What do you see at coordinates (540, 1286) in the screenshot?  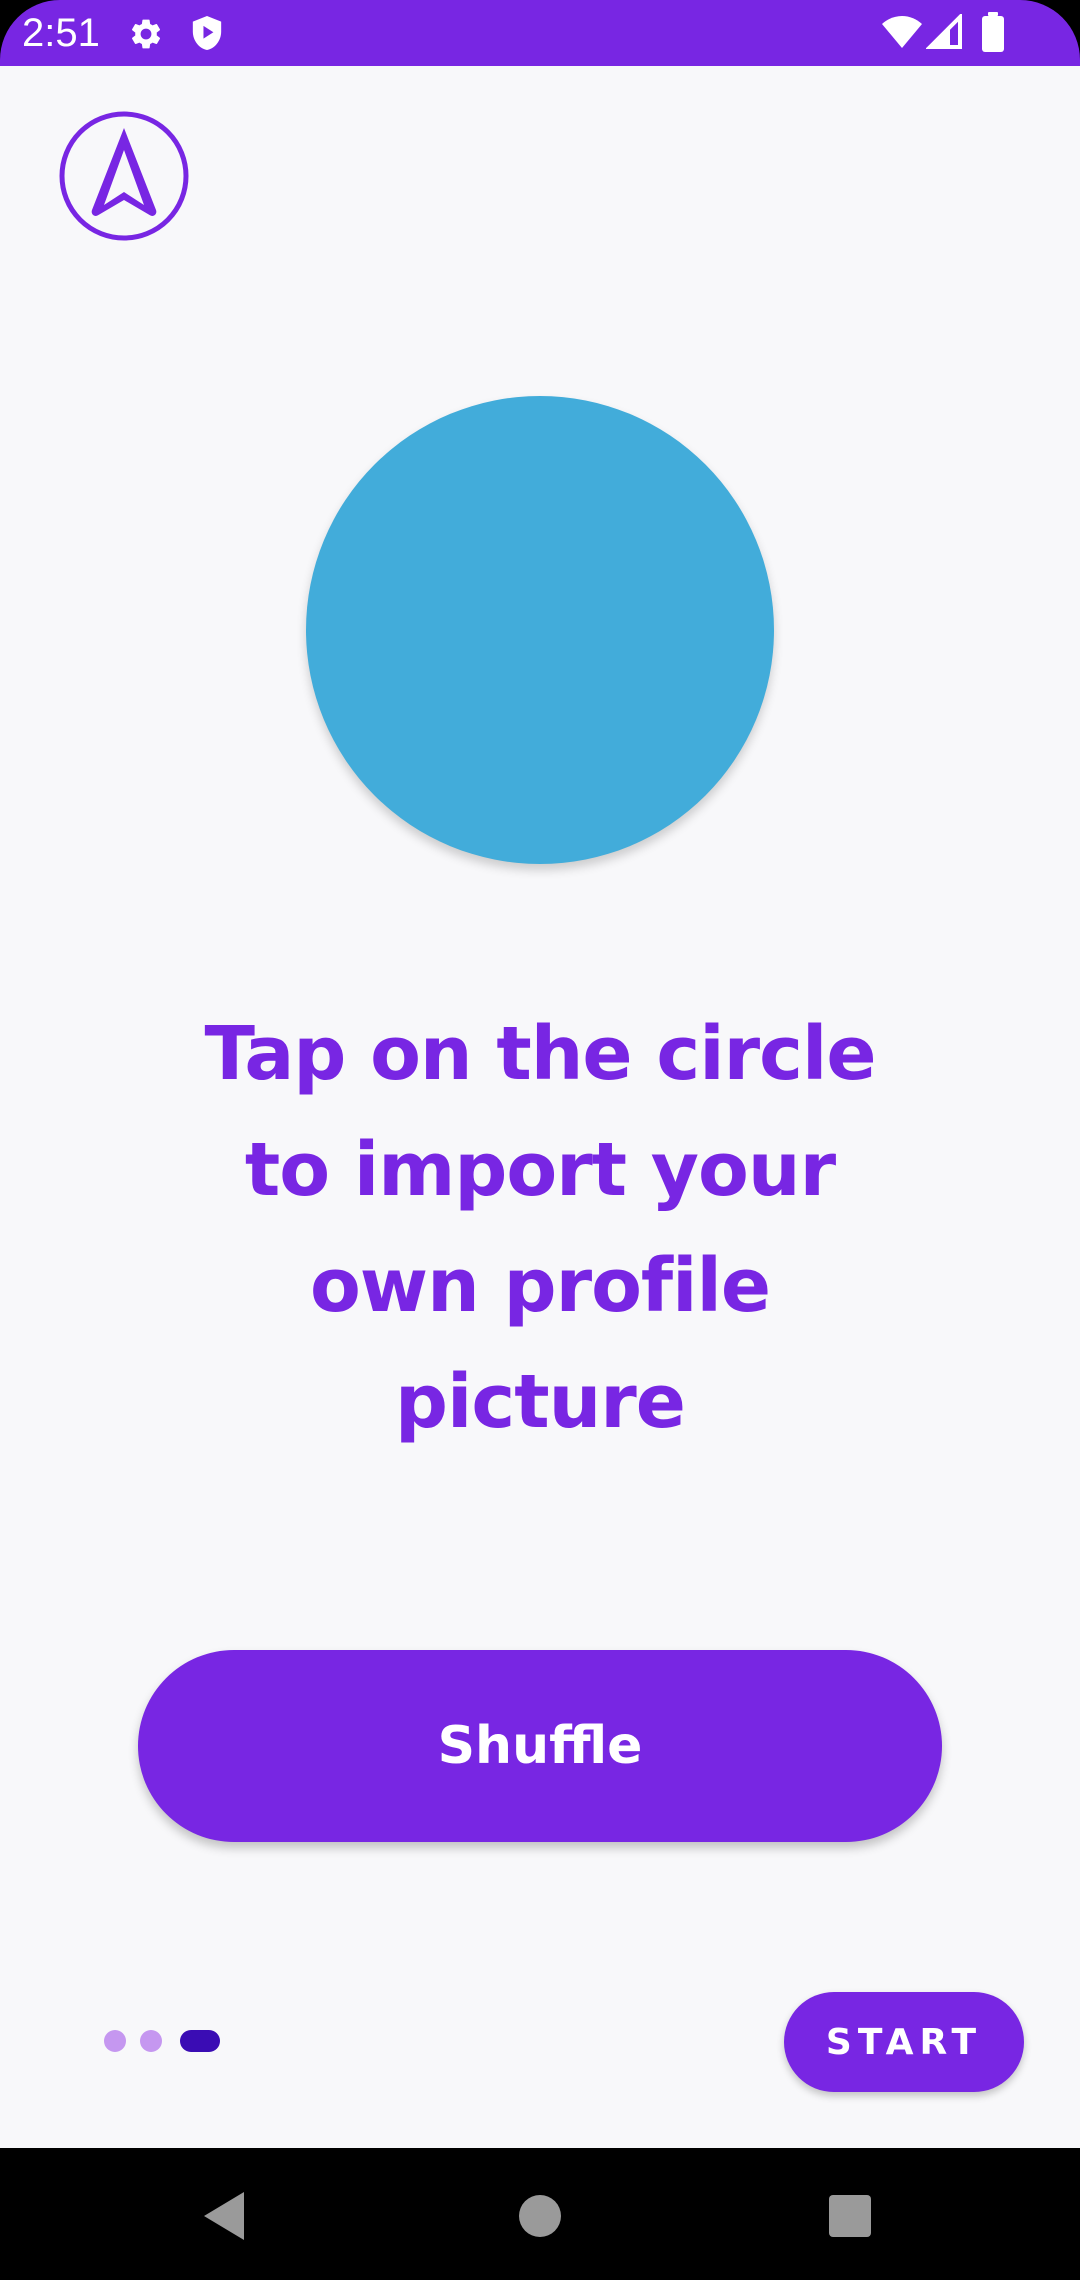 I see `instruction-line: own profile` at bounding box center [540, 1286].